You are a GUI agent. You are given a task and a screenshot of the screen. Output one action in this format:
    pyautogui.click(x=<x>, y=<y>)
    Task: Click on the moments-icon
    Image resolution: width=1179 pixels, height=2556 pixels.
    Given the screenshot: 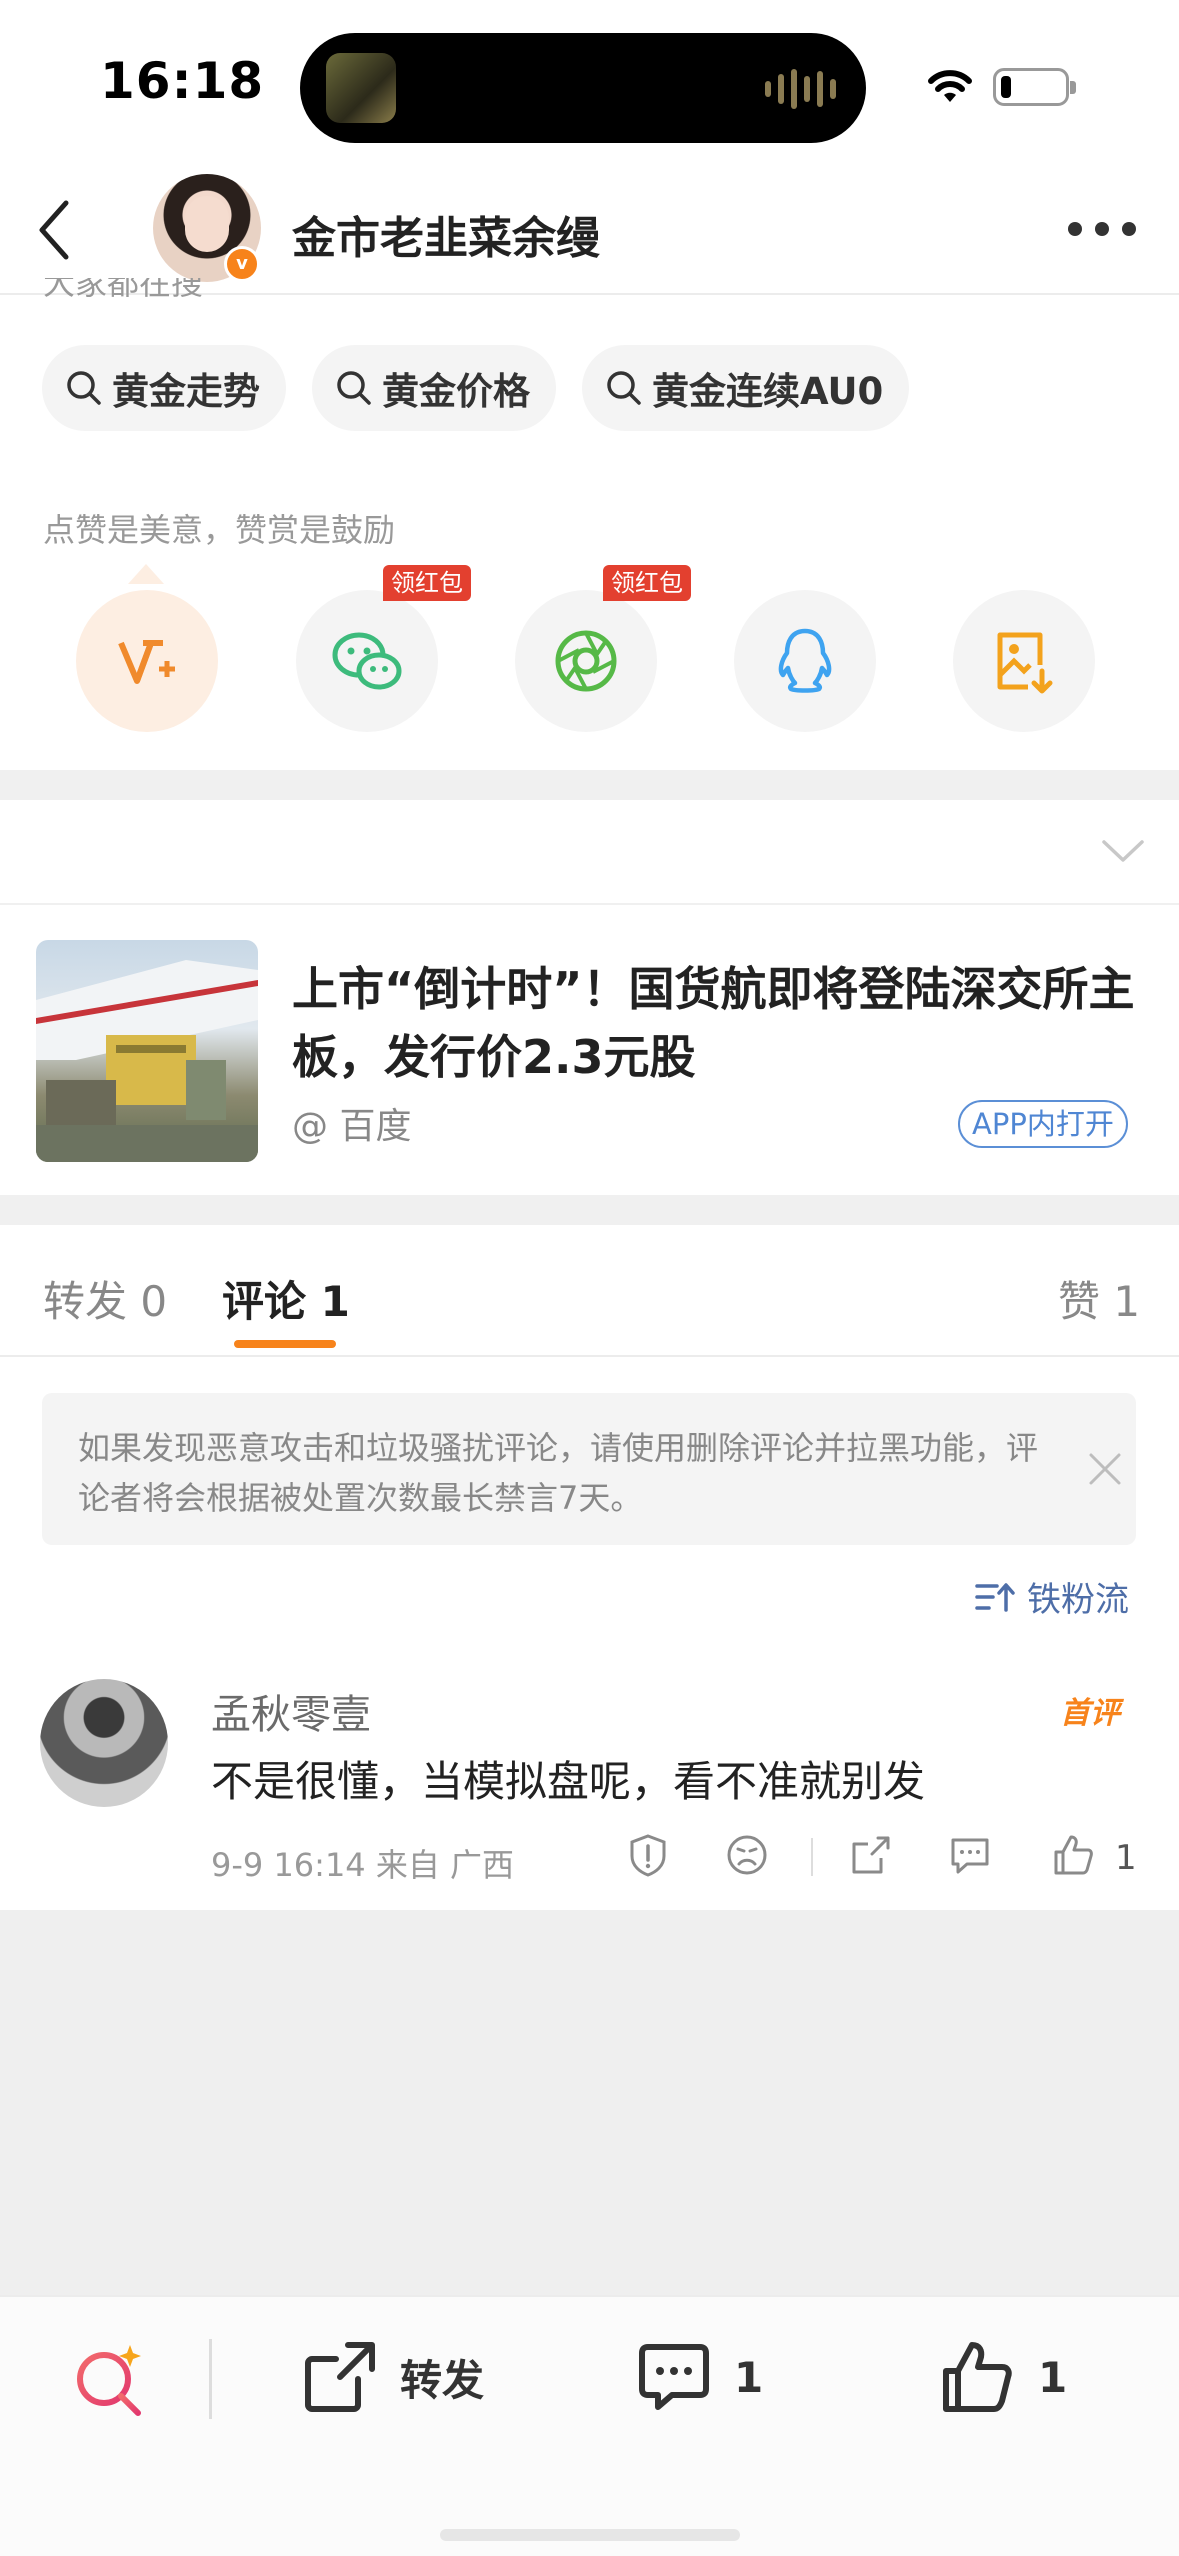 What is the action you would take?
    pyautogui.click(x=586, y=661)
    